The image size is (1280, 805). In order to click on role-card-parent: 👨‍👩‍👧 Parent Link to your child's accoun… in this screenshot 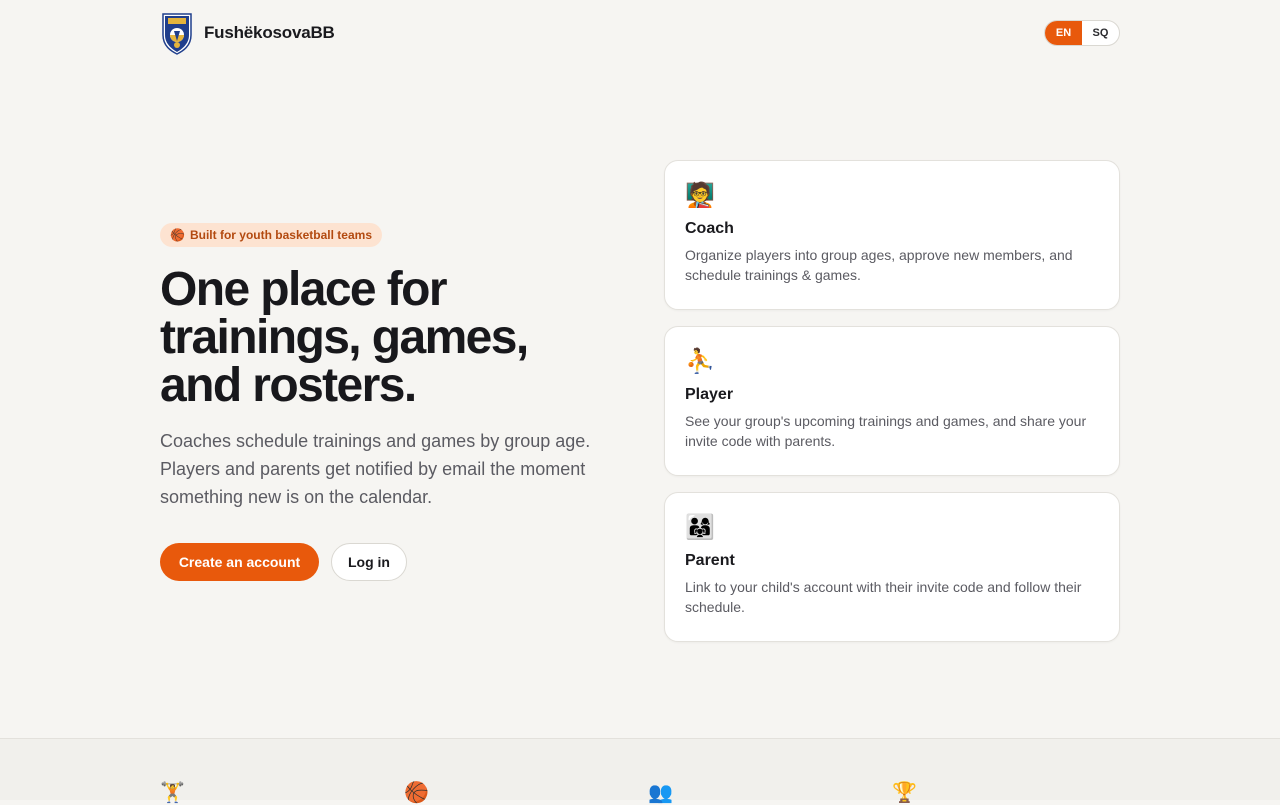, I will do `click(892, 567)`.